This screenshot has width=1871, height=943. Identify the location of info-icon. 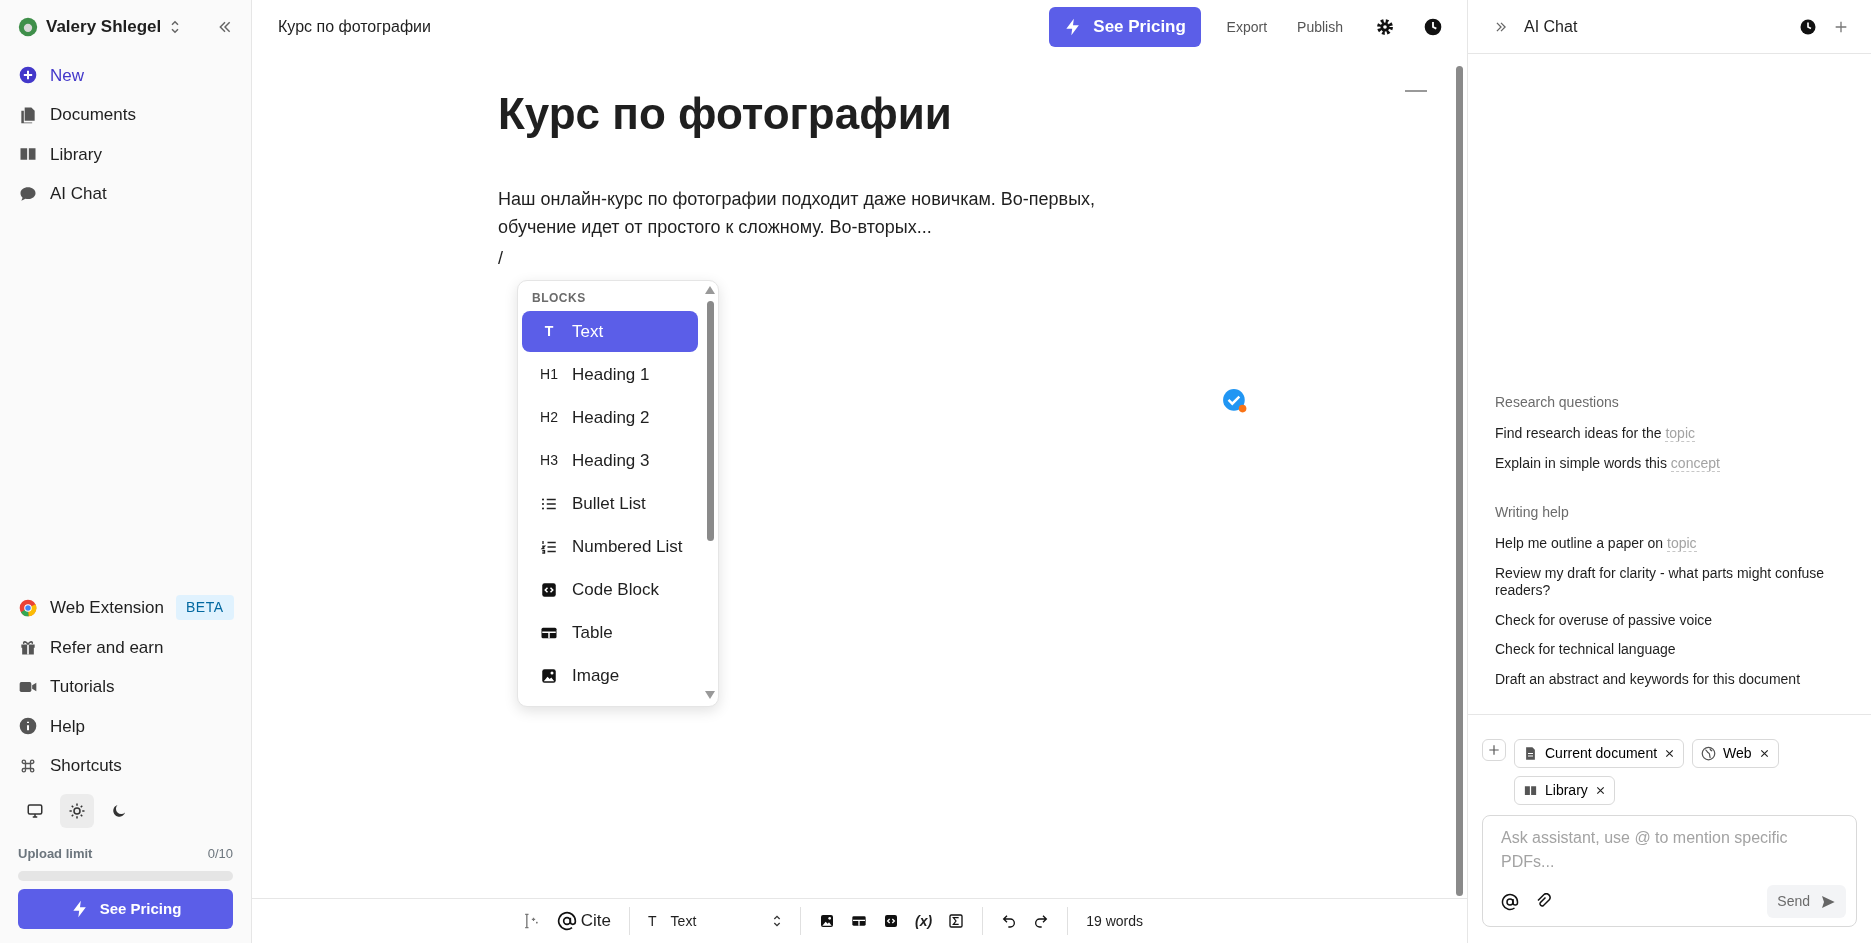
(28, 726).